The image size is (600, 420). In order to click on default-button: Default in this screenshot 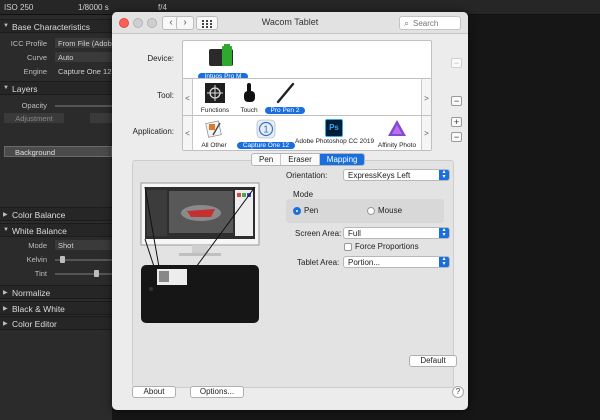, I will do `click(433, 361)`.